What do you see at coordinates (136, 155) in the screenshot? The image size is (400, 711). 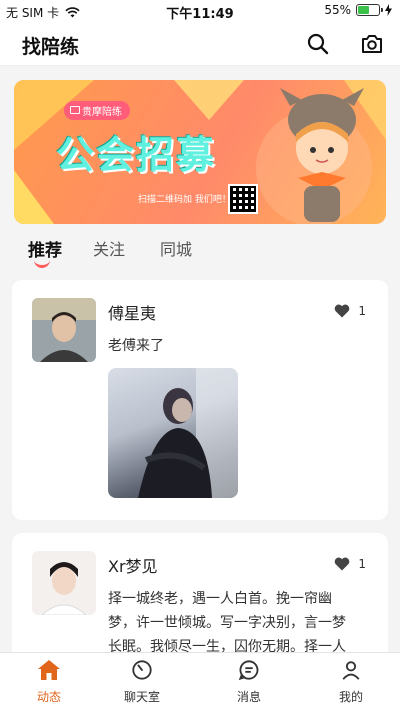 I see `banner-title: 公会招募` at bounding box center [136, 155].